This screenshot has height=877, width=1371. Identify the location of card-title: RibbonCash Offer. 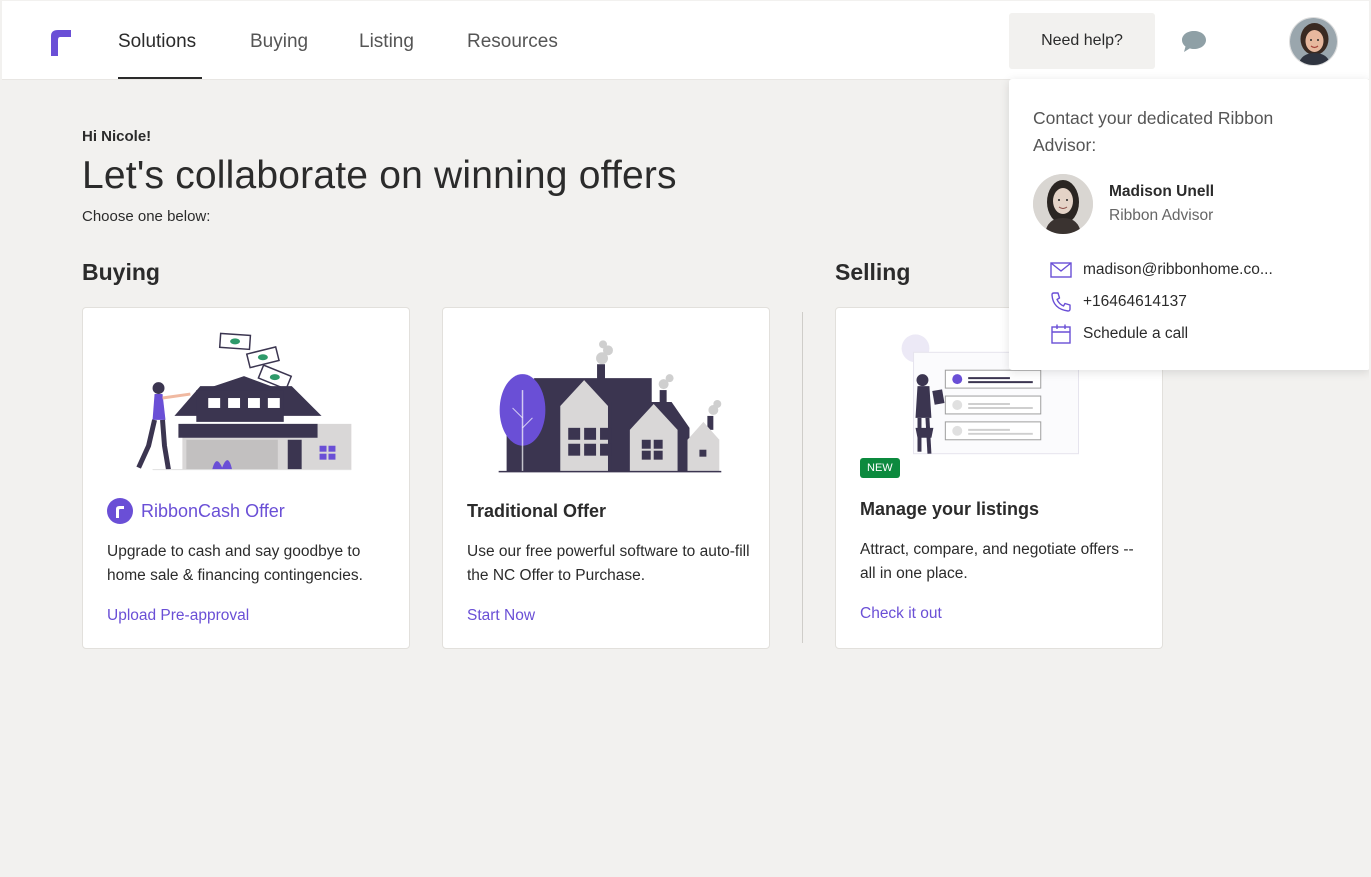
(213, 511).